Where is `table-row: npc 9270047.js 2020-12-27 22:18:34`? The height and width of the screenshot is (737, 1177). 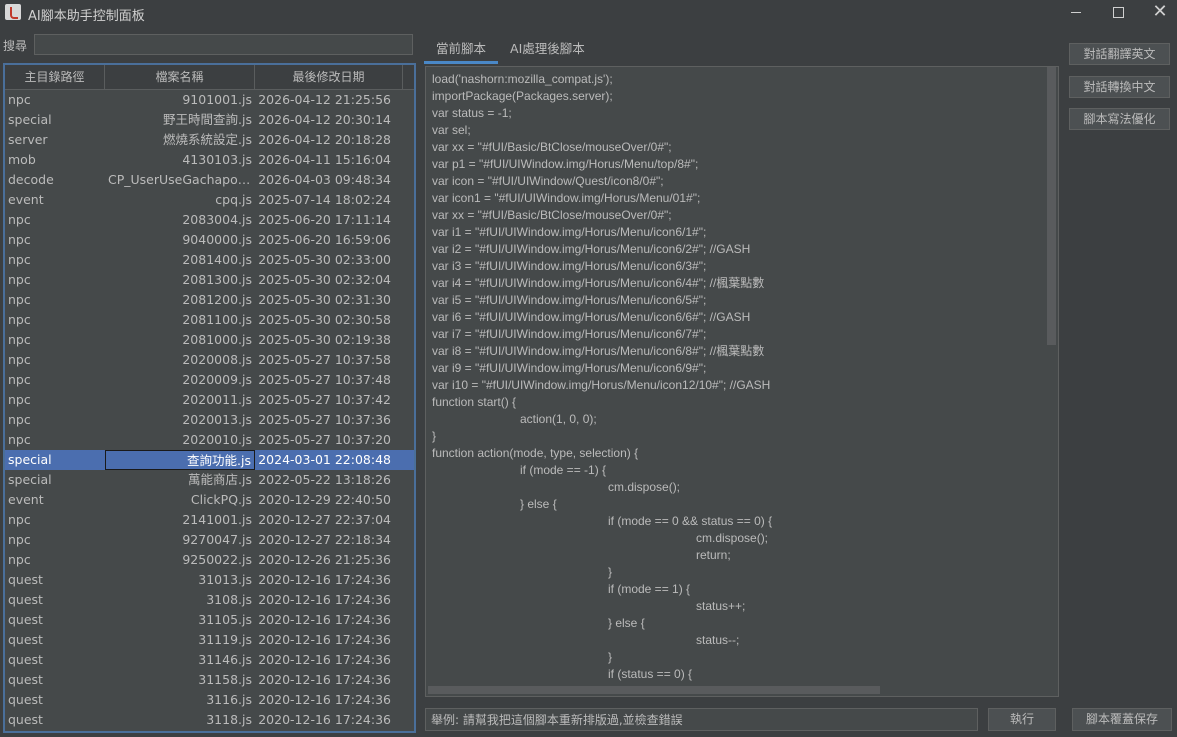 table-row: npc 9270047.js 2020-12-27 22:18:34 is located at coordinates (209, 540).